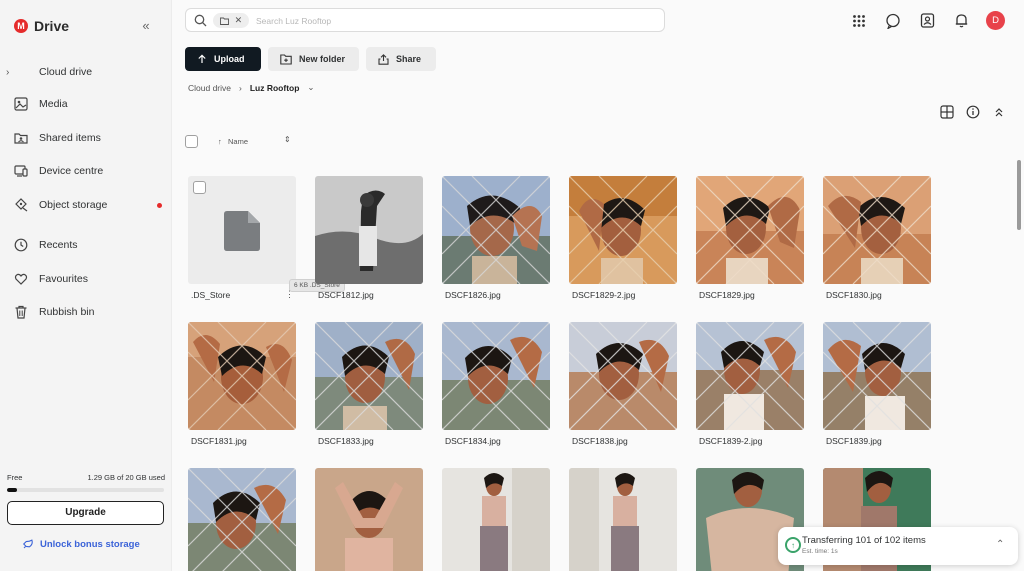  What do you see at coordinates (603, 295) in the screenshot?
I see `file-name: DSCF1829-2.jpg` at bounding box center [603, 295].